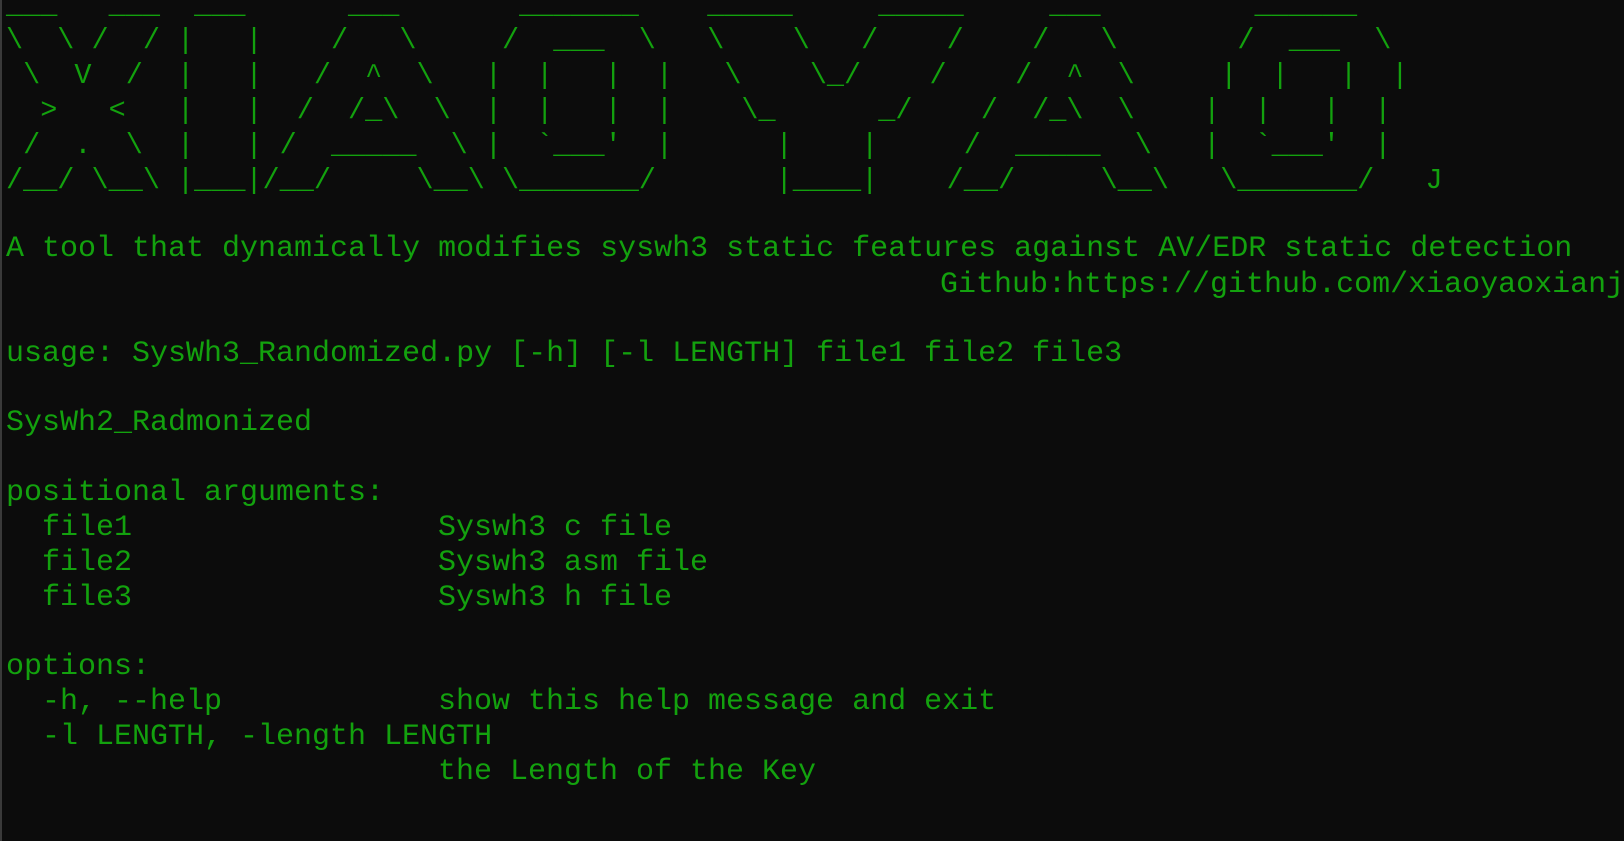 The height and width of the screenshot is (841, 1624). What do you see at coordinates (78, 667) in the screenshot?
I see `options-header: options:` at bounding box center [78, 667].